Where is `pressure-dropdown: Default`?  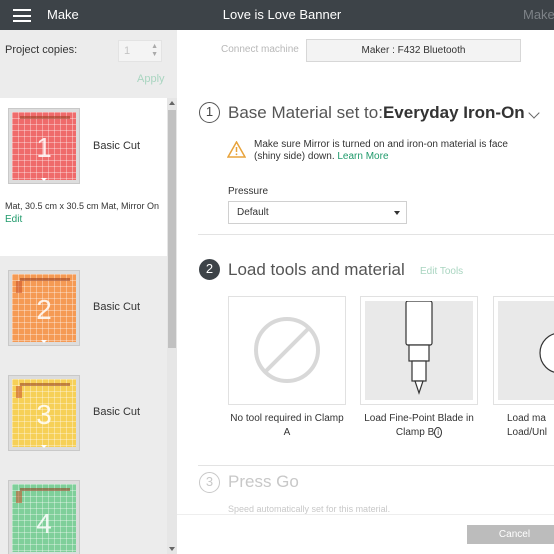
pressure-dropdown: Default is located at coordinates (317, 212).